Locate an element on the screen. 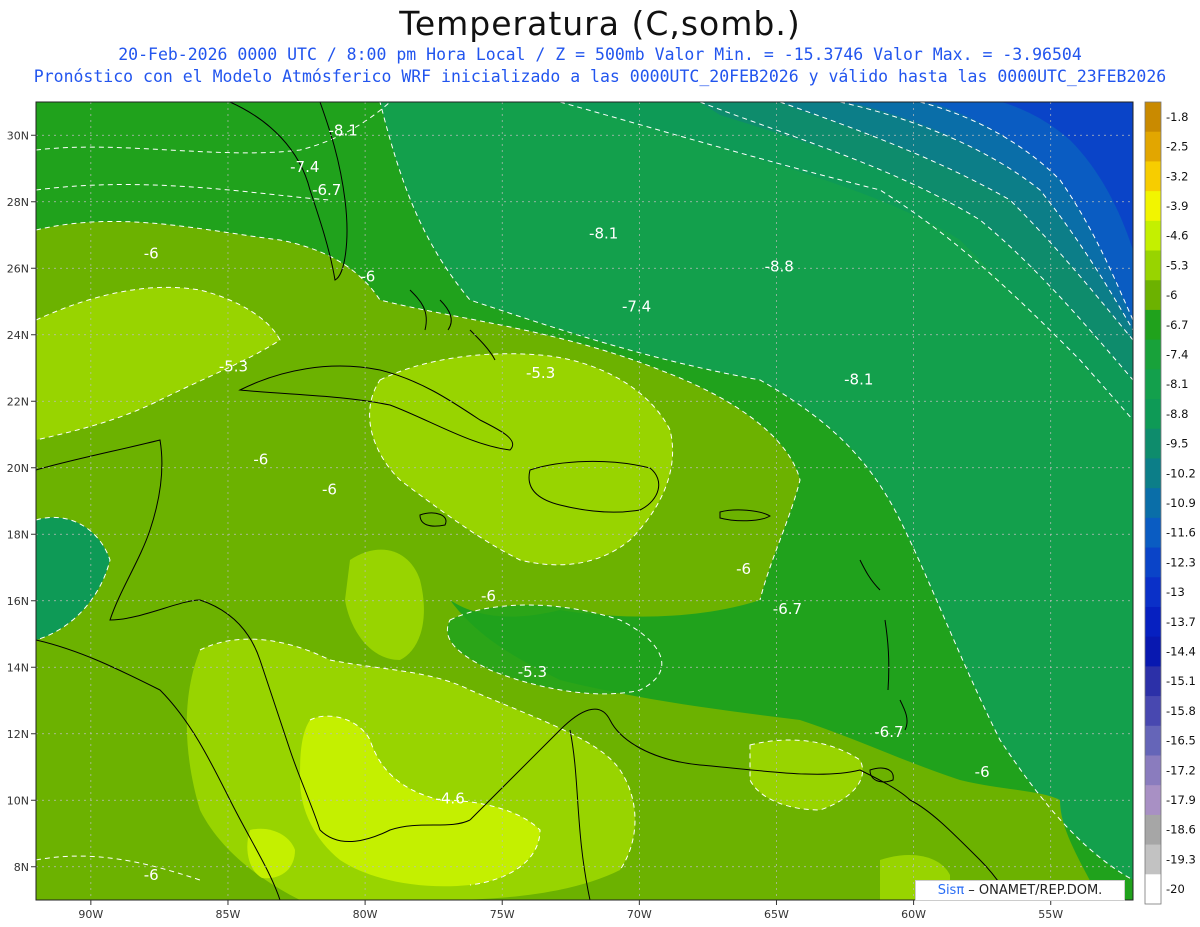 Image resolution: width=1200 pixels, height=927 pixels. lat-tick-label: 22N is located at coordinates (18, 401).